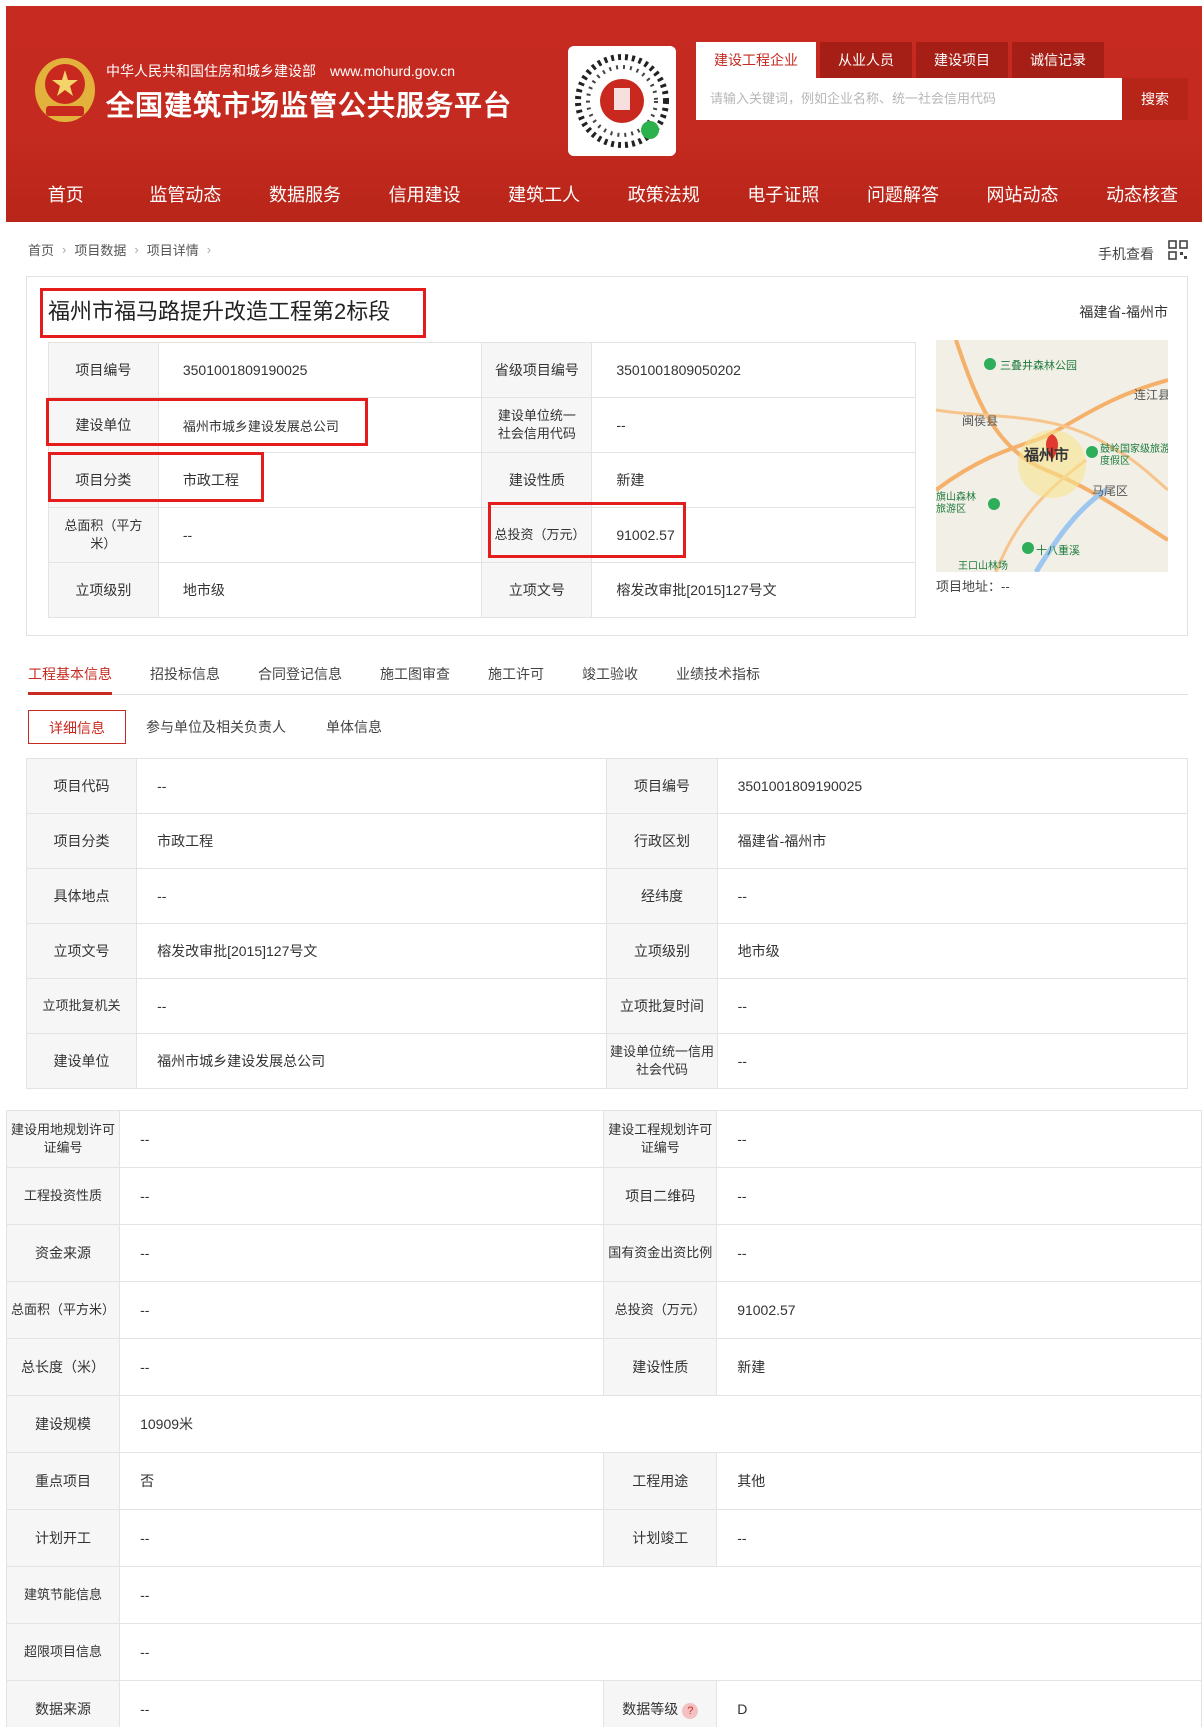 The width and height of the screenshot is (1202, 1727). What do you see at coordinates (962, 60) in the screenshot?
I see `search-tab-project: 建设项目` at bounding box center [962, 60].